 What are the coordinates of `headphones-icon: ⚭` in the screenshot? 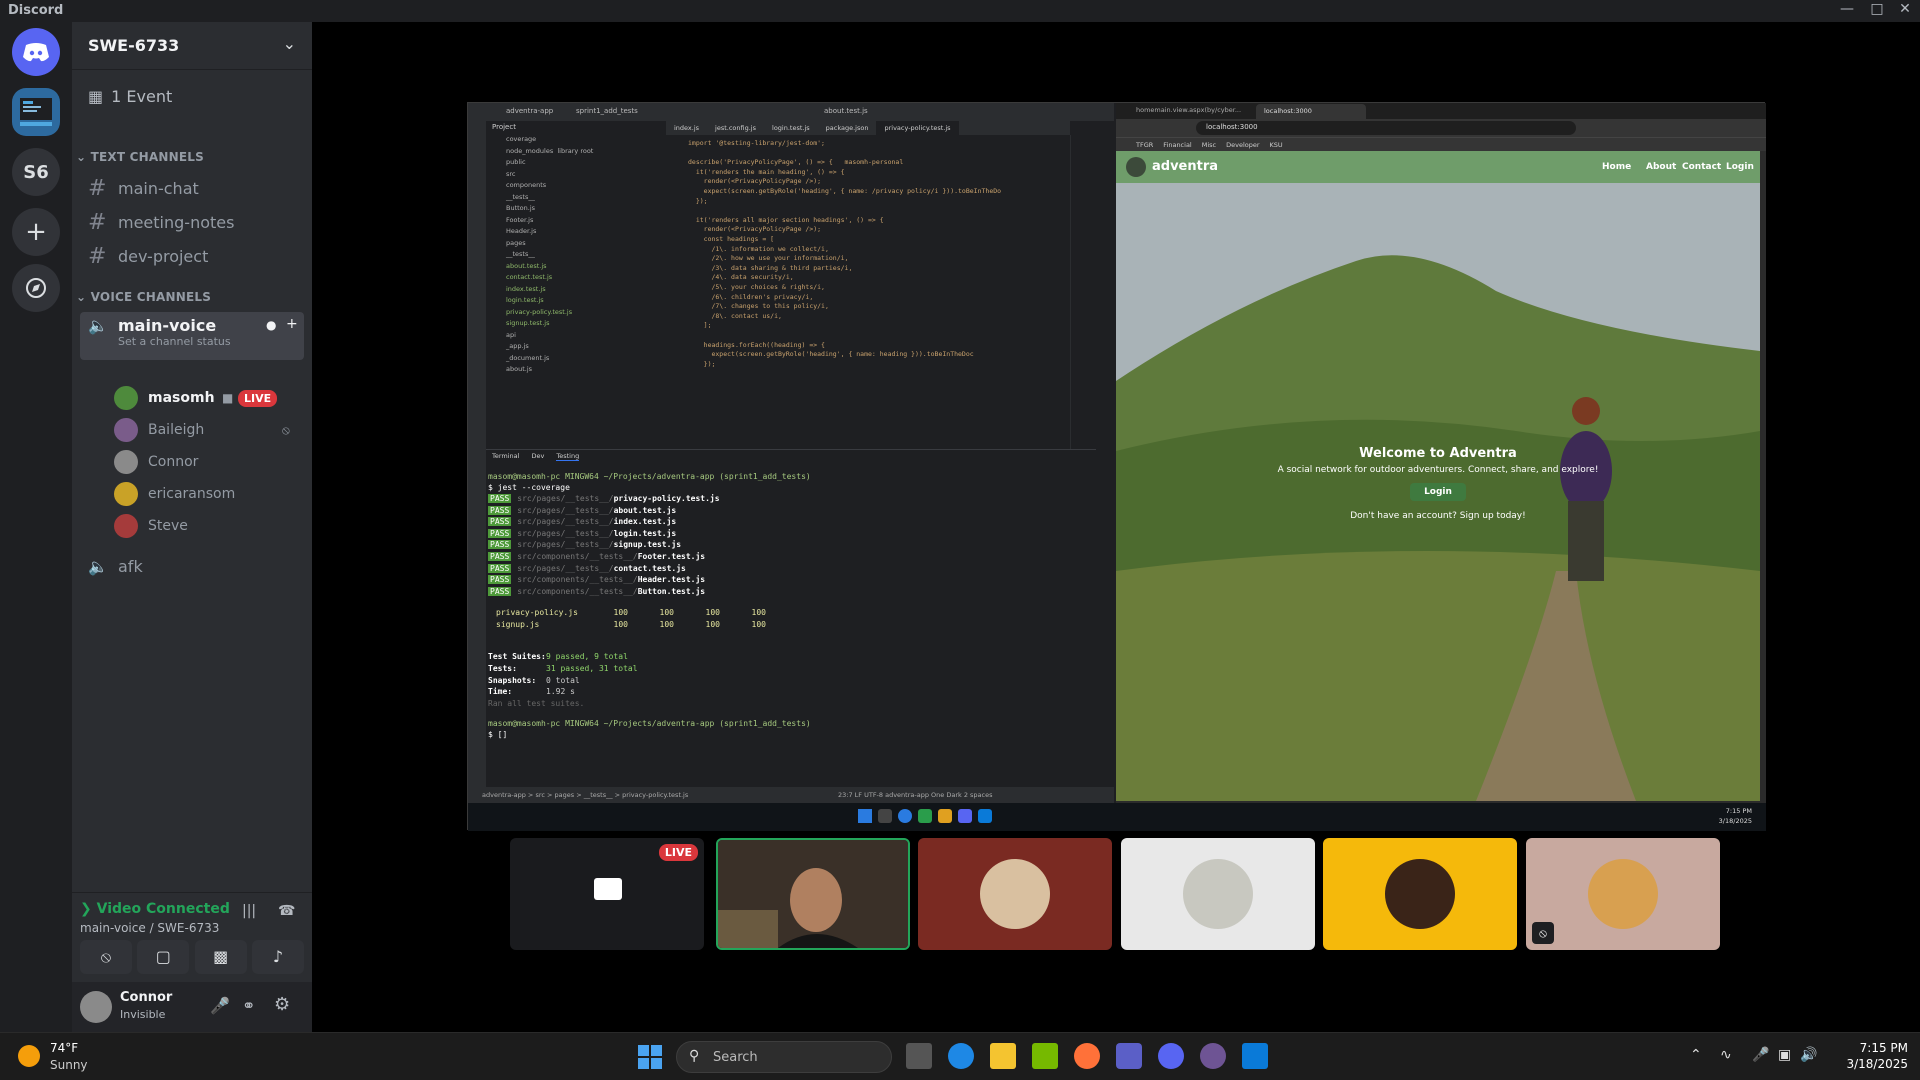 It's located at (248, 1005).